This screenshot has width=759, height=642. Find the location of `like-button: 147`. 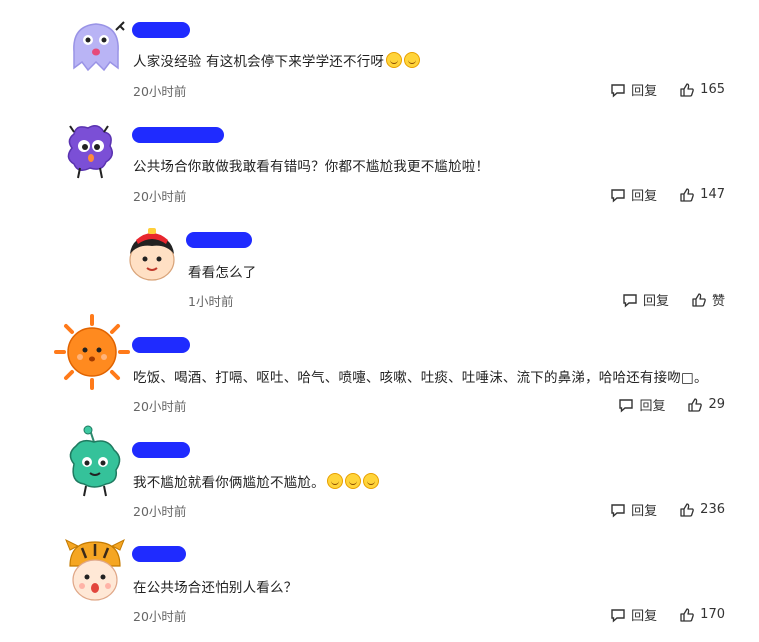

like-button: 147 is located at coordinates (702, 195).